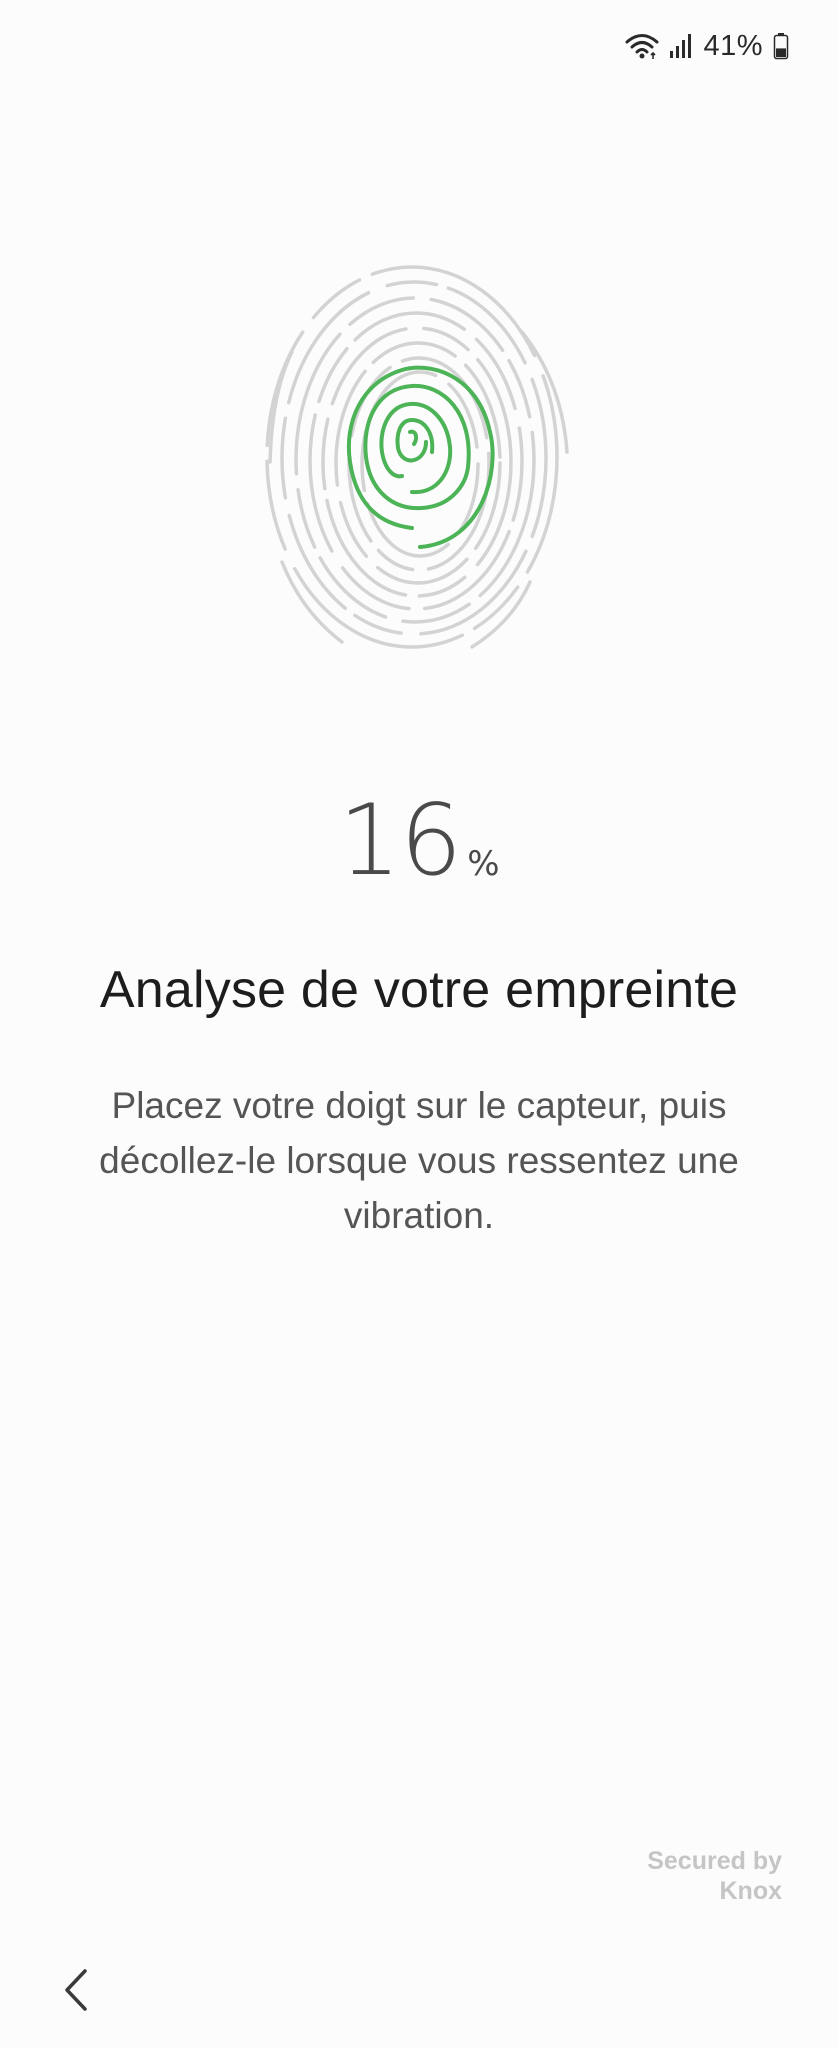  I want to click on signal-icon, so click(681, 46).